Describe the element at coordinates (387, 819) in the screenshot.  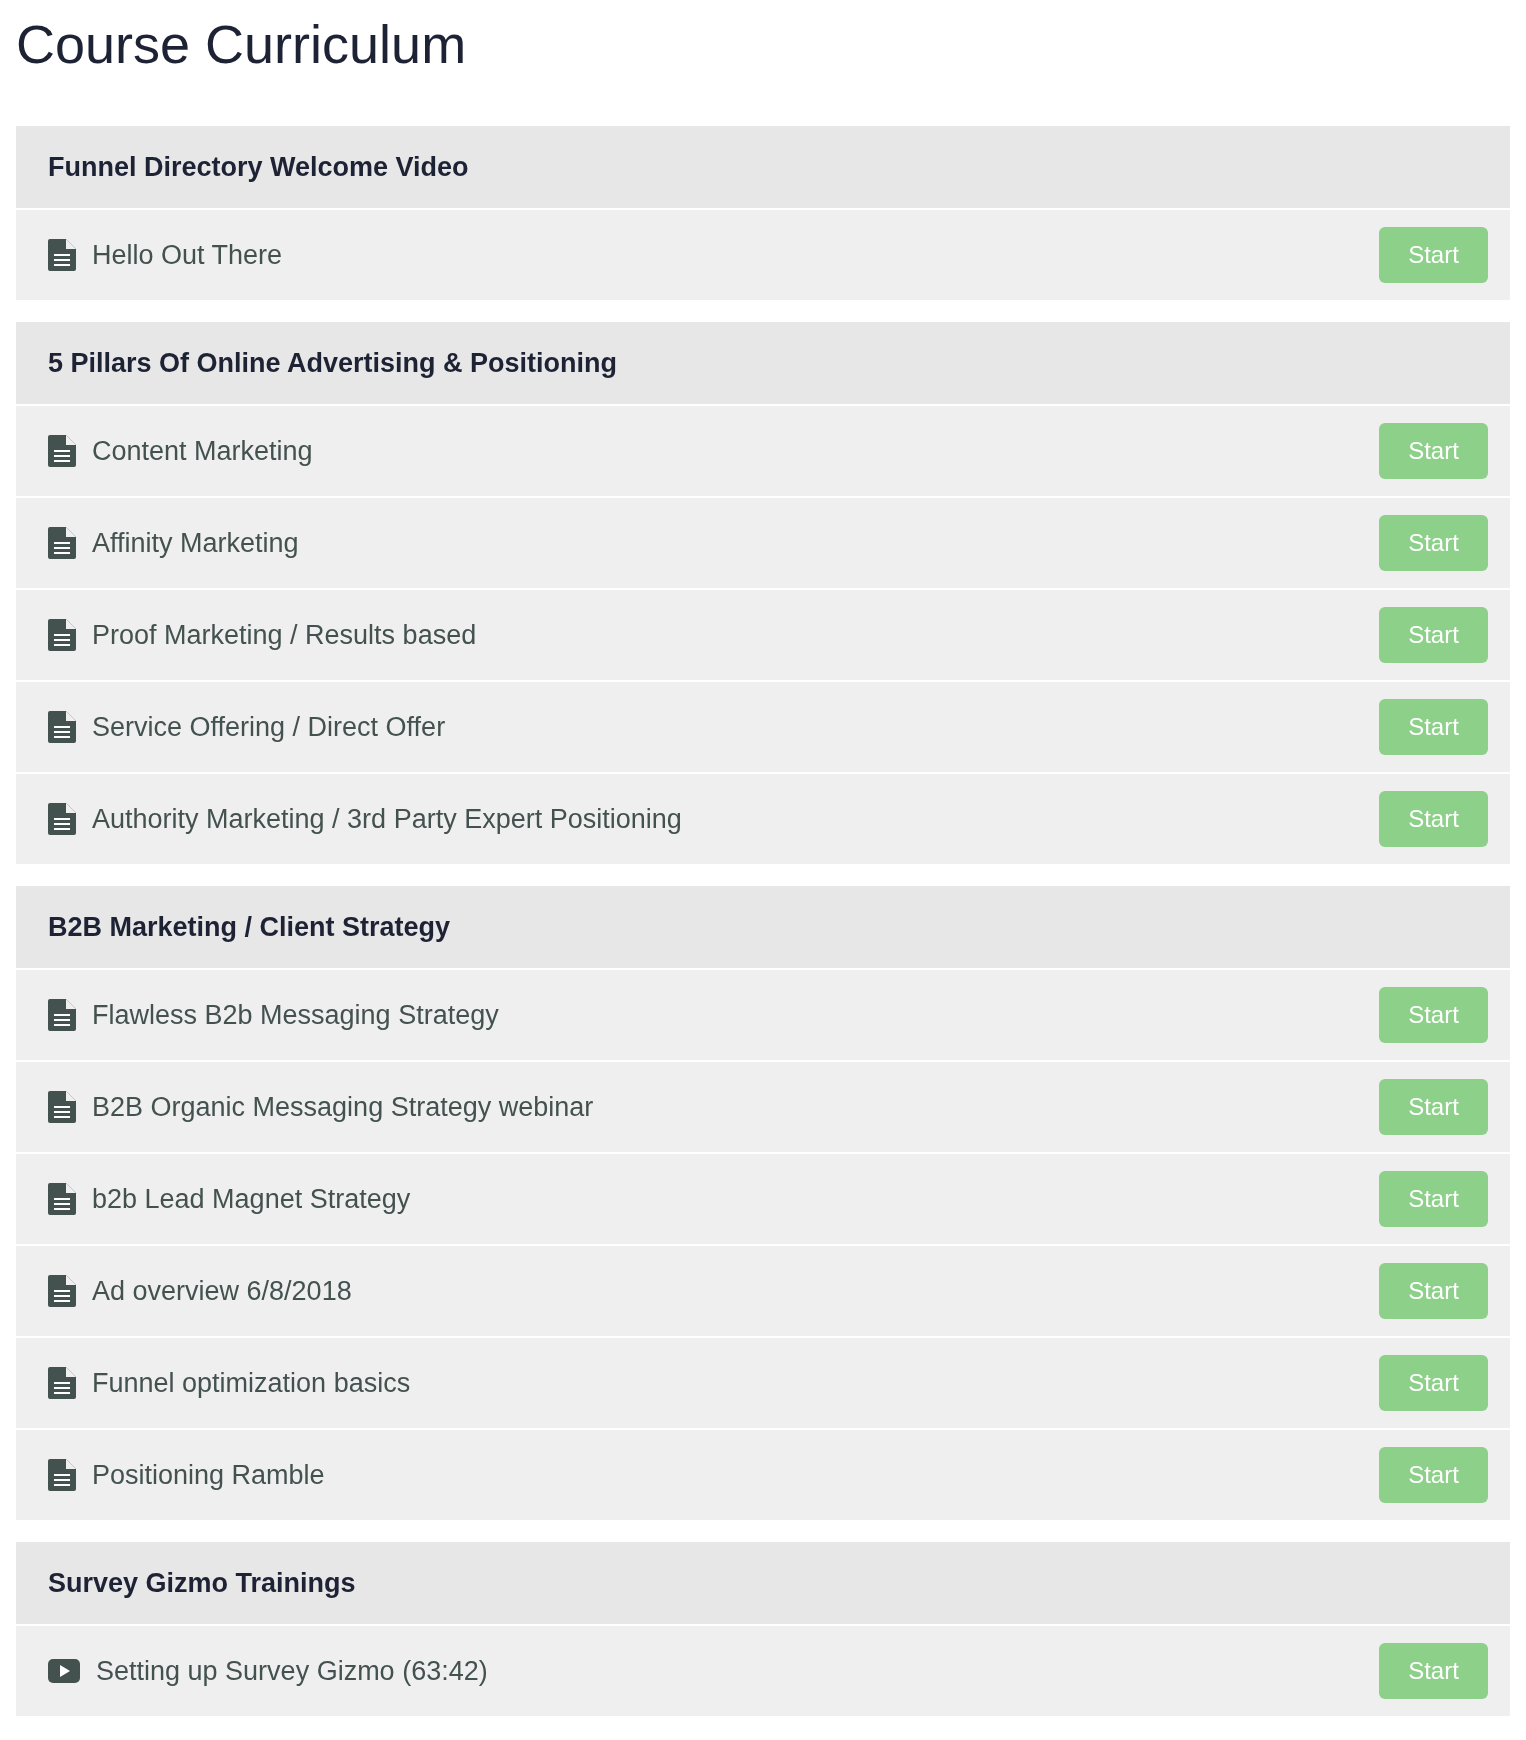
I see `lesson-title: Authority Marketing / 3rd Party Expert Positioning` at that location.